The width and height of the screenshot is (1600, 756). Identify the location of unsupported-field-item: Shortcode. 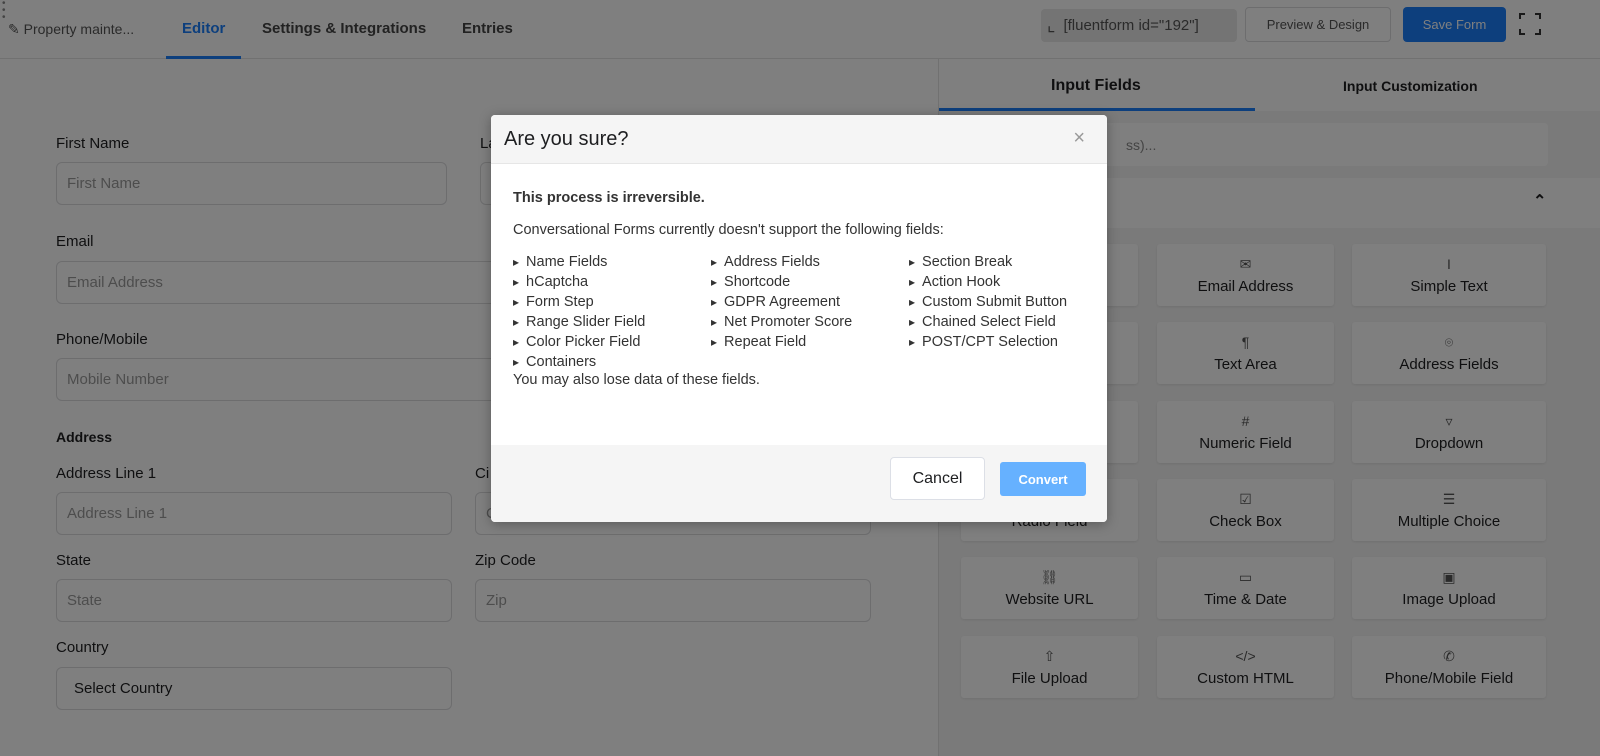
(810, 282).